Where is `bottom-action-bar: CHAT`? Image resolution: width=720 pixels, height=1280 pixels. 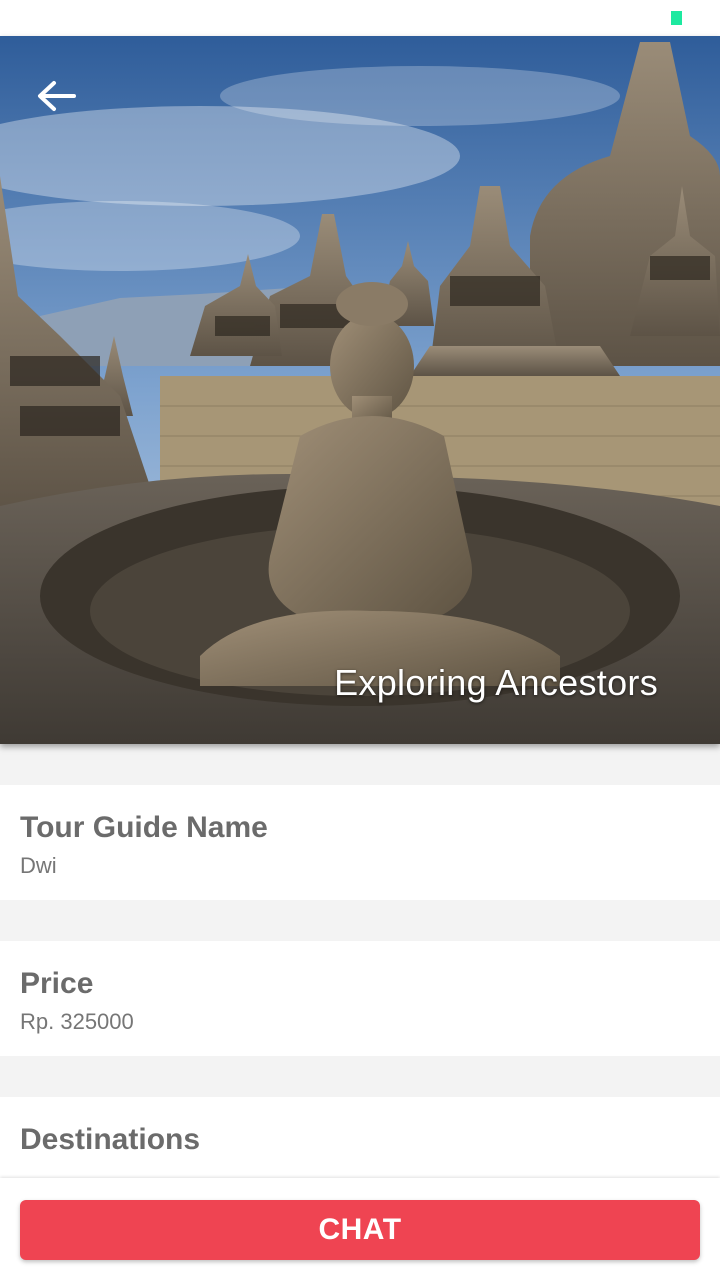
bottom-action-bar: CHAT is located at coordinates (360, 1229).